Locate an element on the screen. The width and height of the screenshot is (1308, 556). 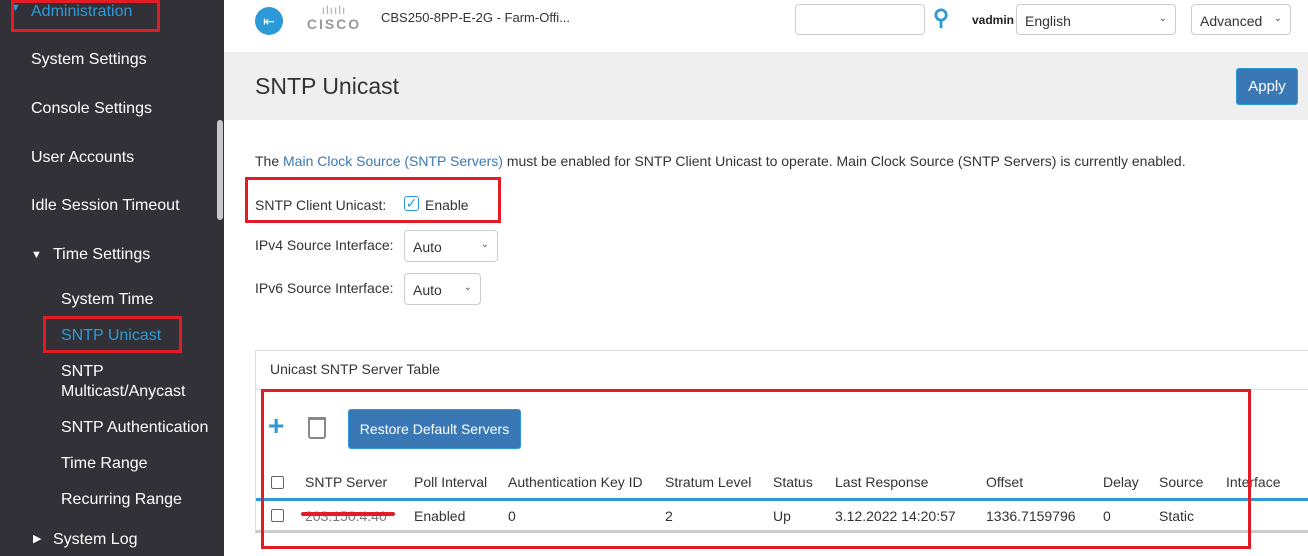
ipv4-source-label: IPv4 Source Interface: is located at coordinates (324, 245).